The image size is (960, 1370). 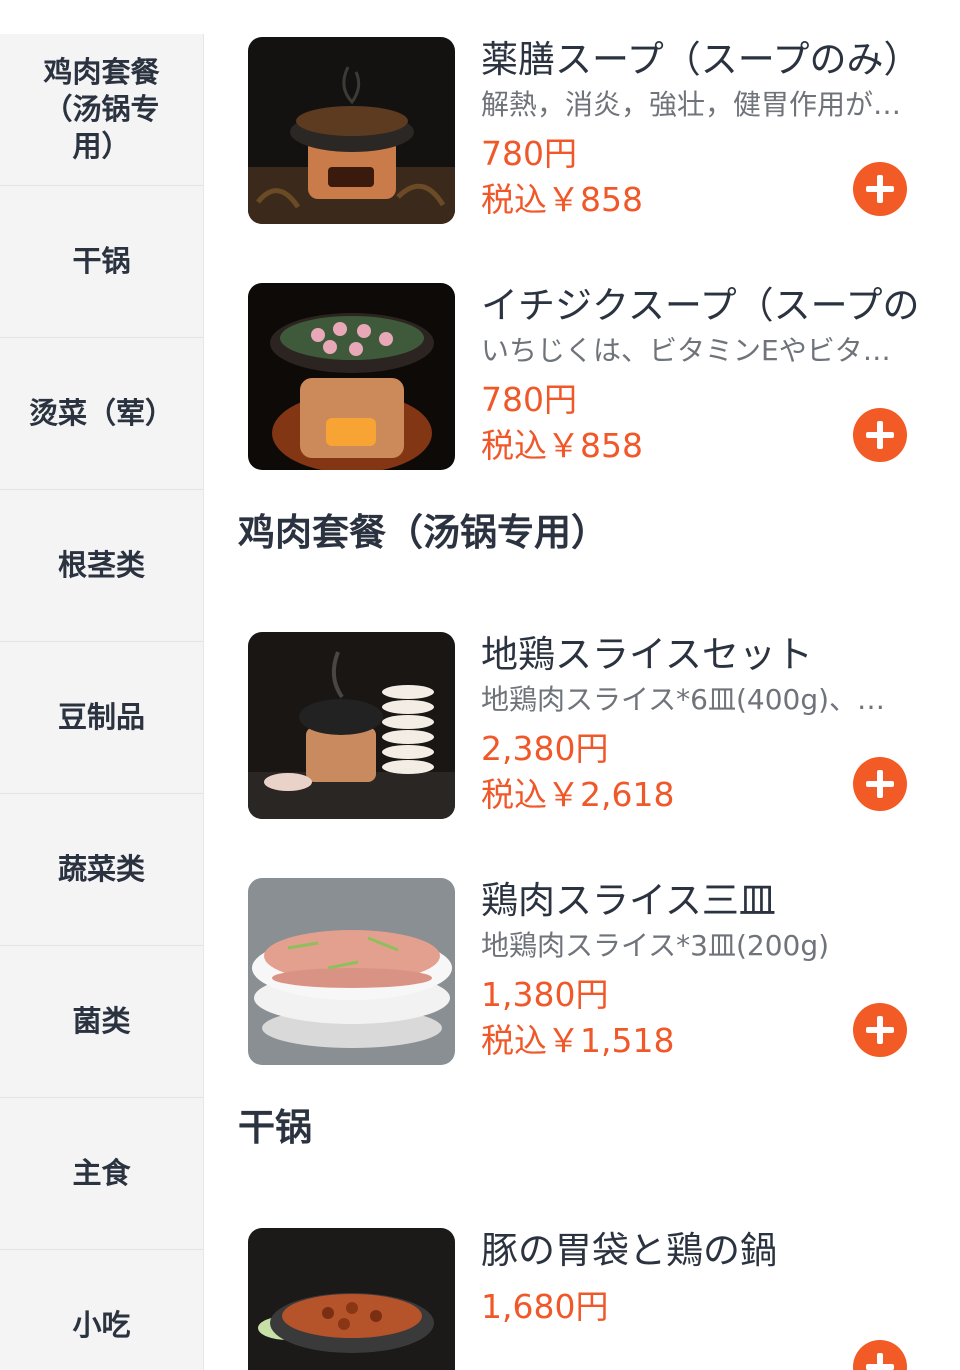 I want to click on sidebar-item-label: 鸡肉套餐（汤锅专用）, so click(x=101, y=109).